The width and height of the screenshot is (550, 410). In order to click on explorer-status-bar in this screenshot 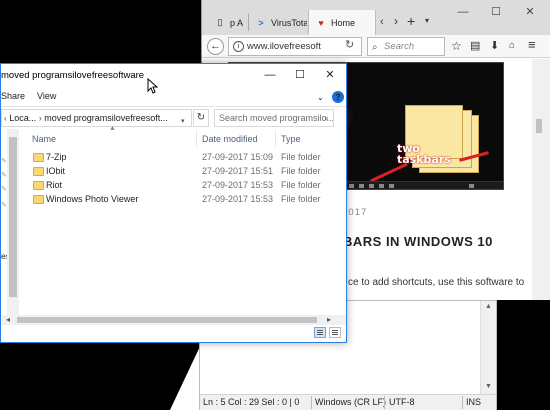, I will do `click(173, 333)`.